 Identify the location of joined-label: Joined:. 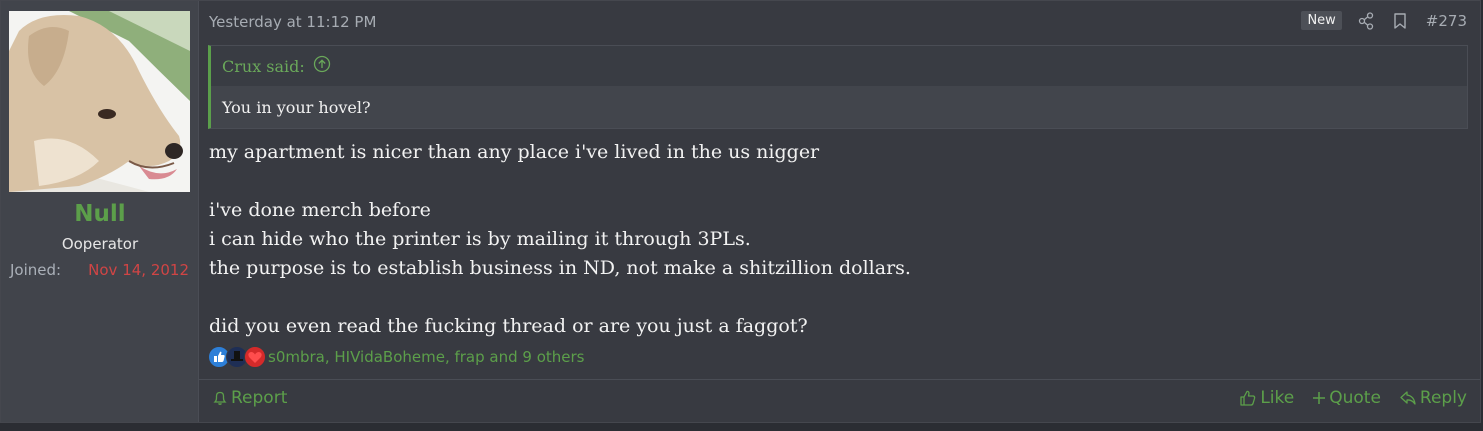
(36, 270).